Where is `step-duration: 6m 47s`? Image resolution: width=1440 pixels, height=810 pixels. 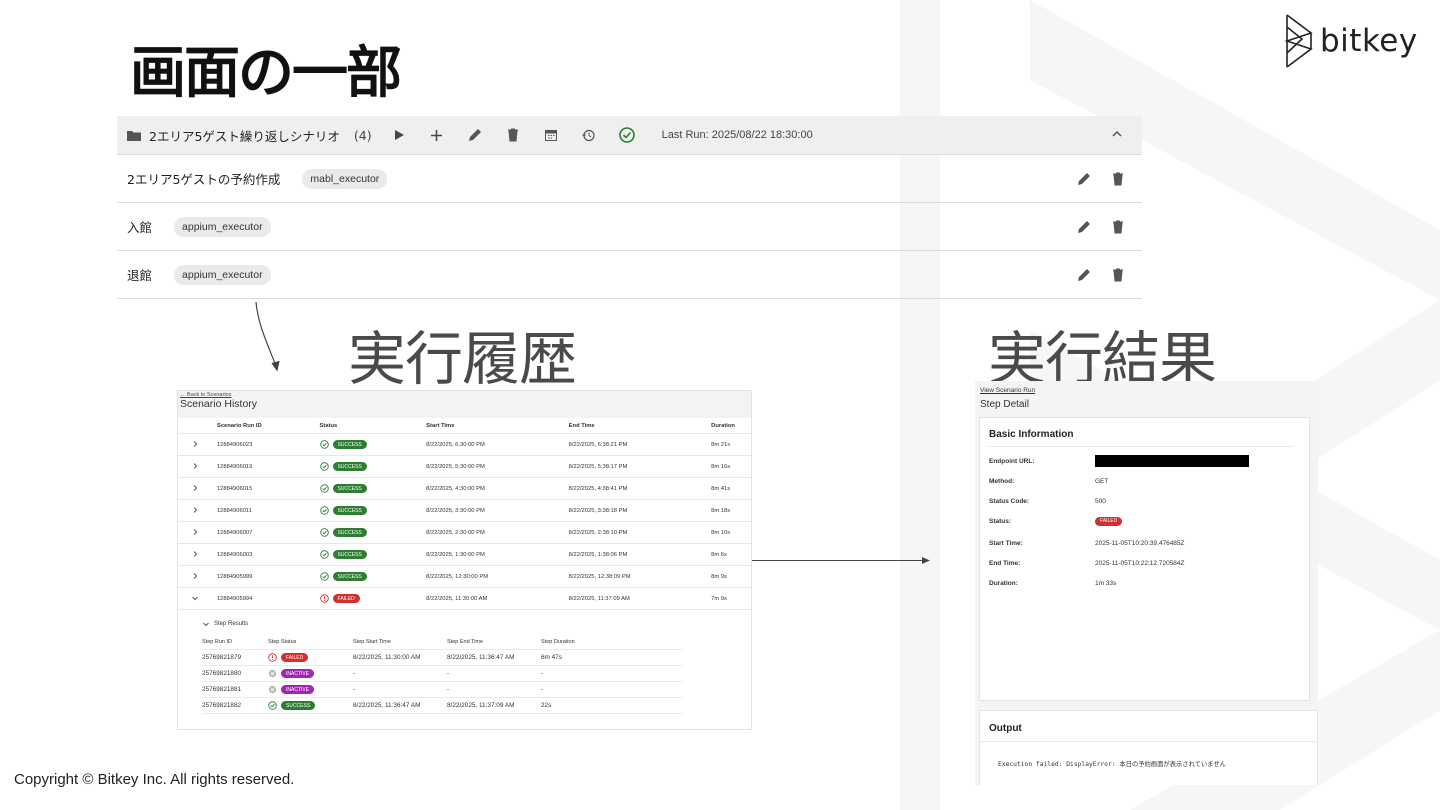 step-duration: 6m 47s is located at coordinates (551, 657).